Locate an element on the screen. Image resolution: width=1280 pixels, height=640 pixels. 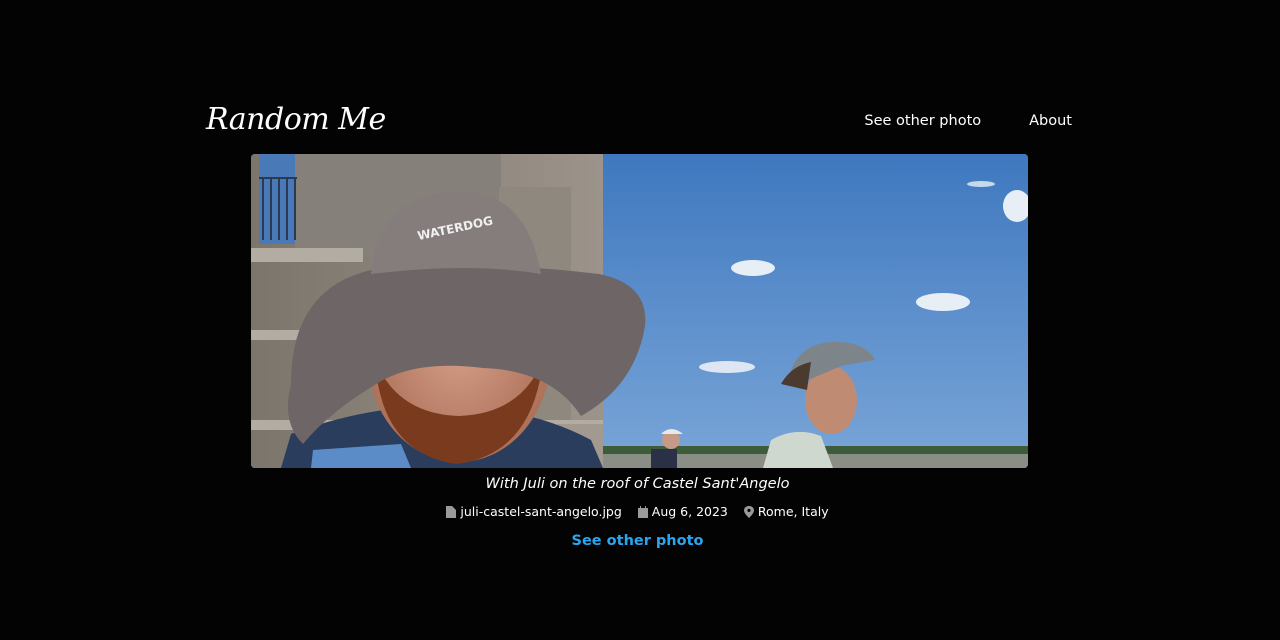
cta-container: See other photo is located at coordinates (637, 540).